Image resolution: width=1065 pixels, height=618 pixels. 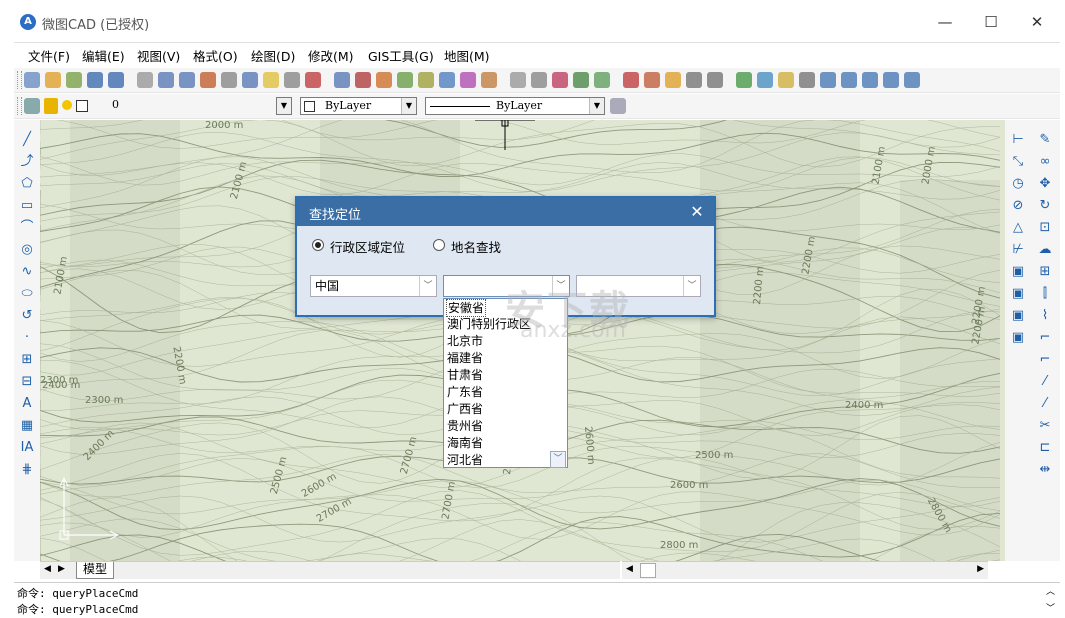 What do you see at coordinates (32, 106) in the screenshot?
I see `layer-manager-icon` at bounding box center [32, 106].